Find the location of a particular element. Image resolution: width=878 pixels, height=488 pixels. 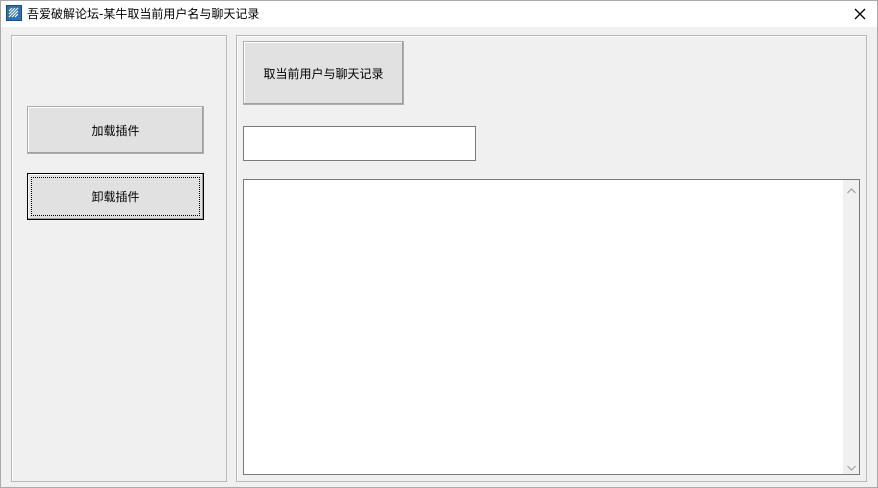

get-user-chat-button: 取当前用户与聊天记录 is located at coordinates (323, 73).